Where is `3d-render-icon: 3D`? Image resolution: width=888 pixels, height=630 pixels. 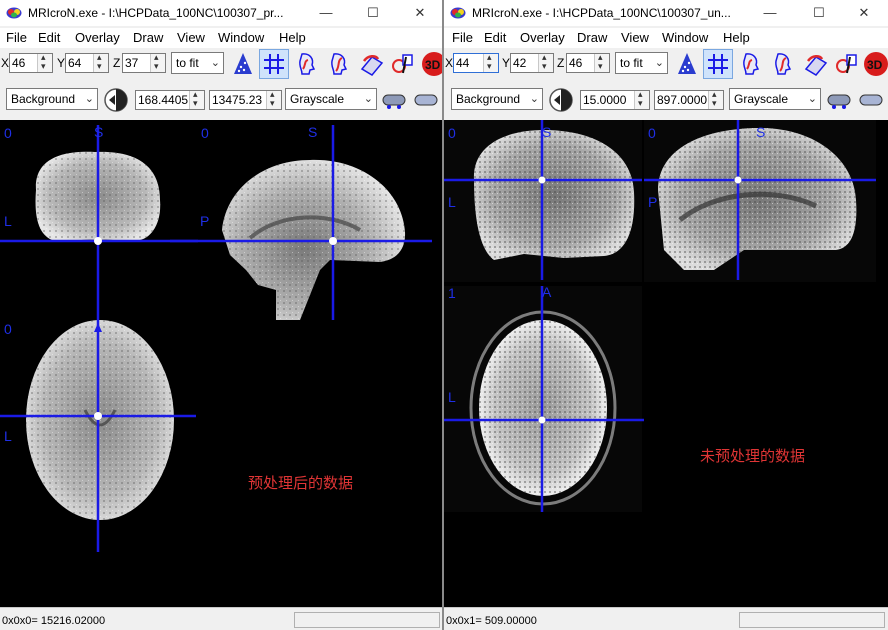 3d-render-icon: 3D is located at coordinates (432, 64).